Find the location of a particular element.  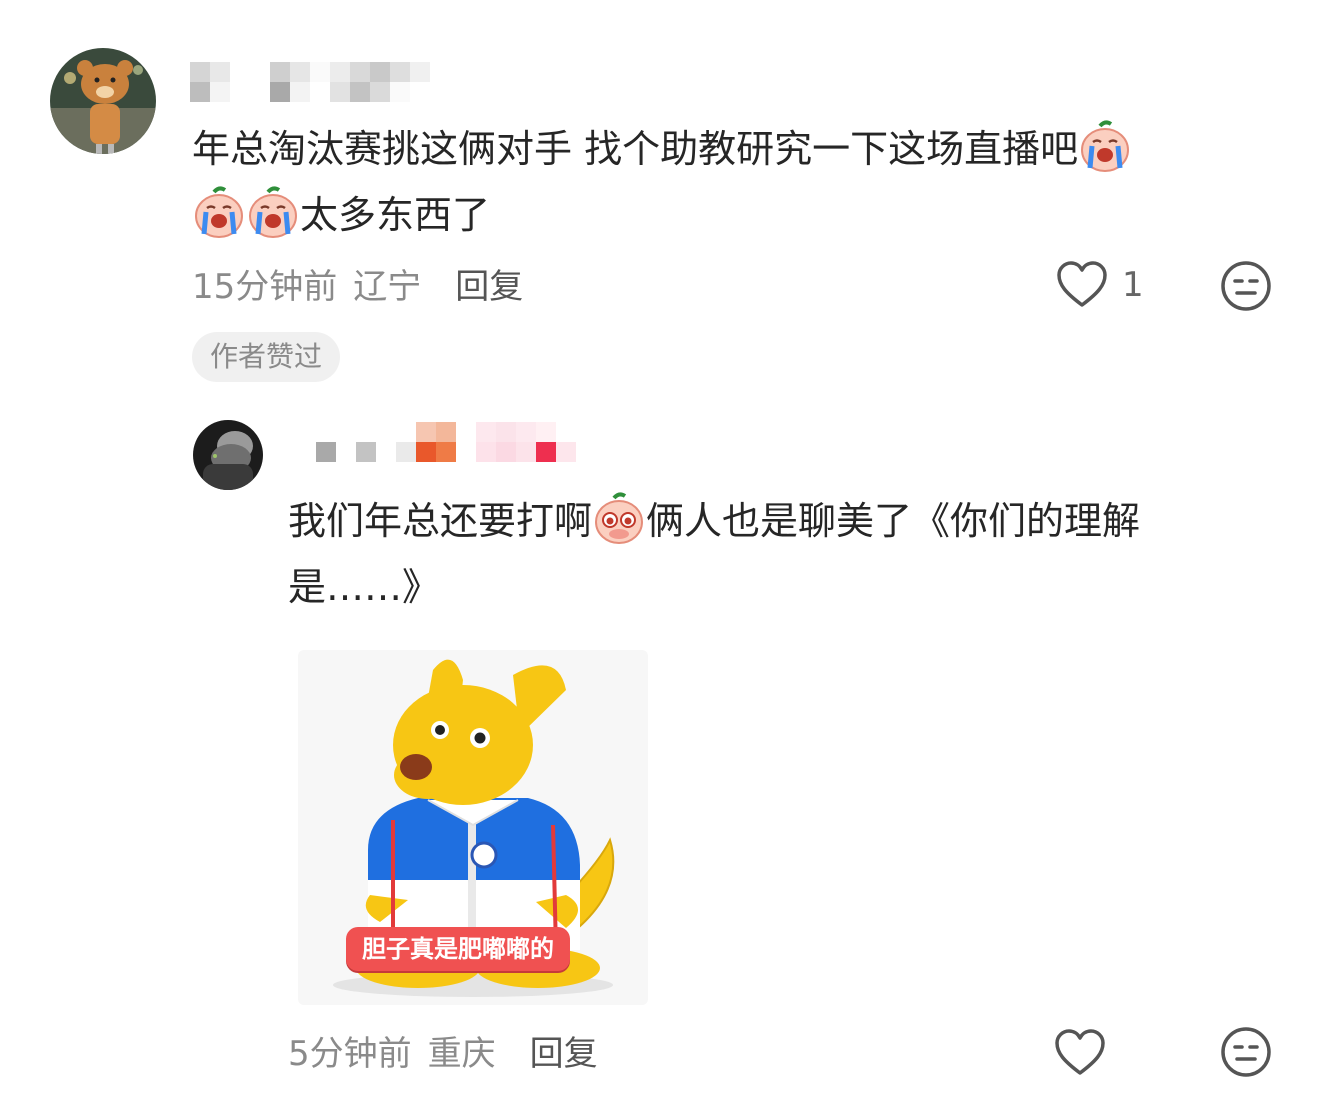

comment-text-line-2-wrap: 太多东西了 is located at coordinates (341, 215).